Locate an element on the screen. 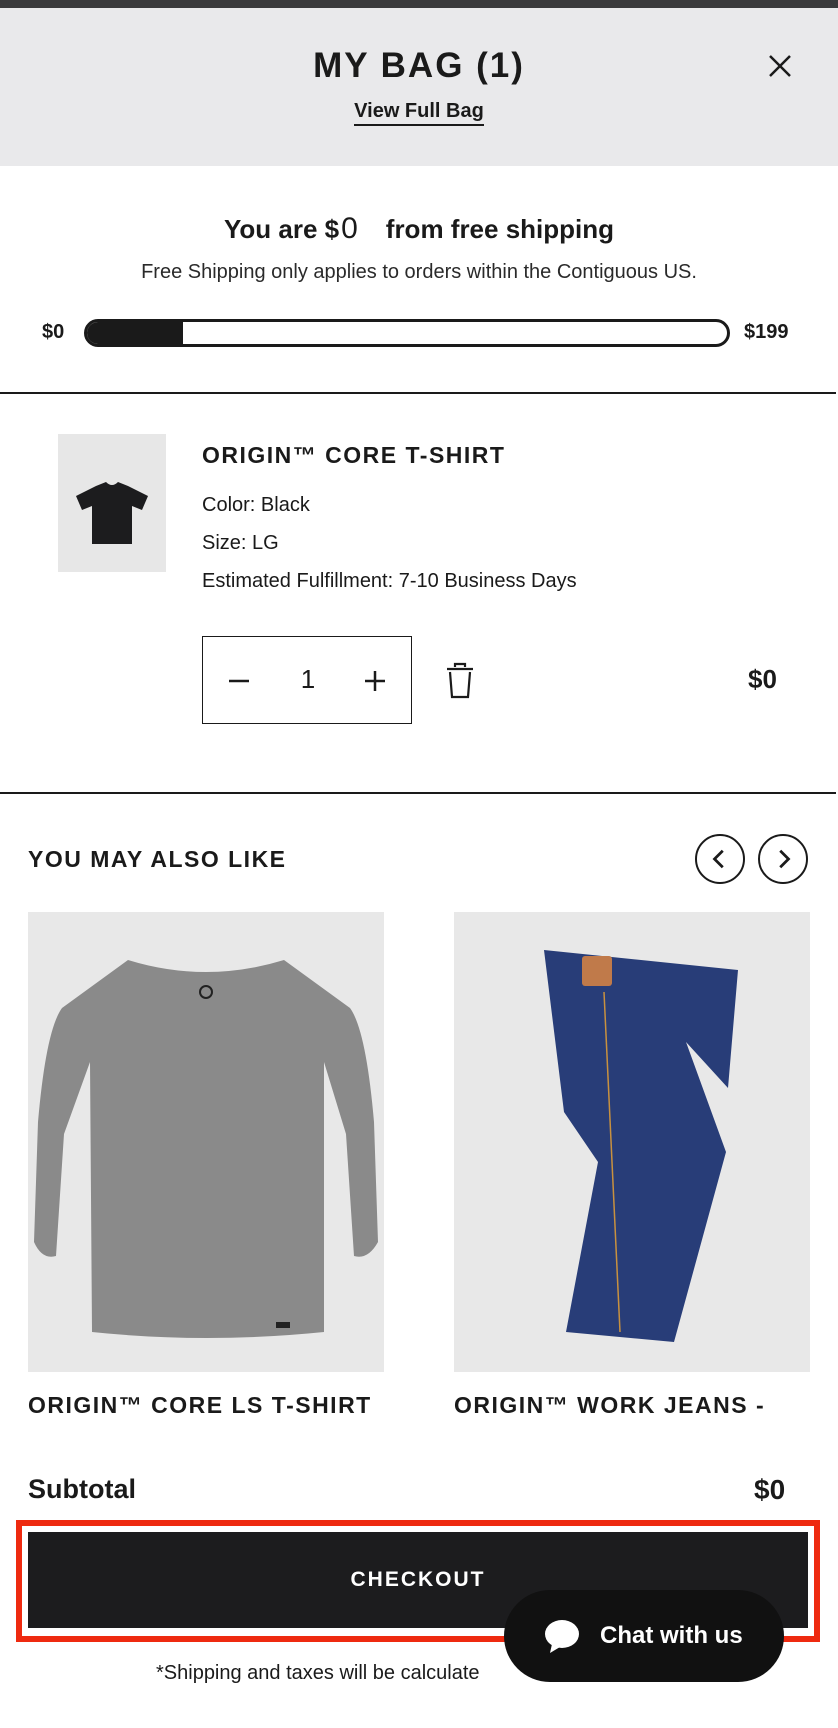  cart-item-name: ORIGIN™ CORE T-SHIRT is located at coordinates (353, 455).